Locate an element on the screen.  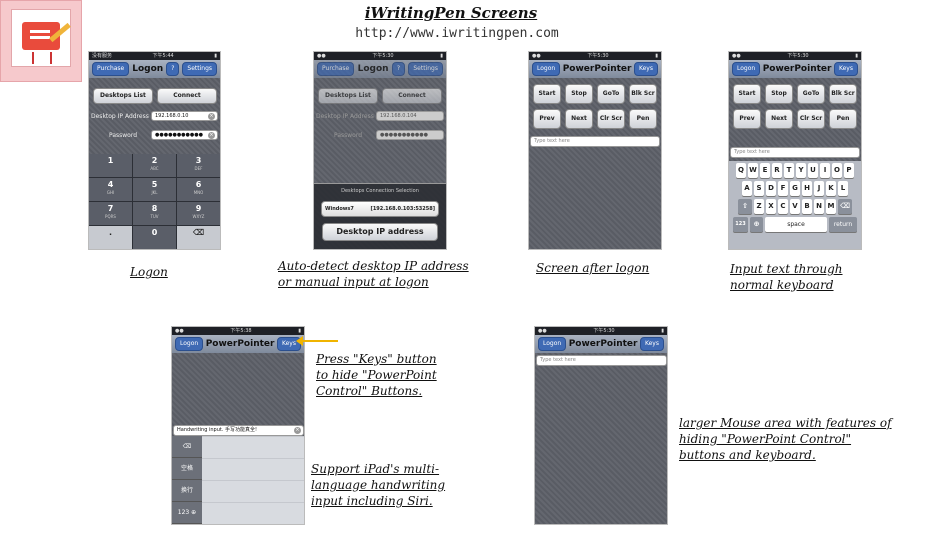
password-field: ●●●●●●●●●●● is located at coordinates (410, 135).